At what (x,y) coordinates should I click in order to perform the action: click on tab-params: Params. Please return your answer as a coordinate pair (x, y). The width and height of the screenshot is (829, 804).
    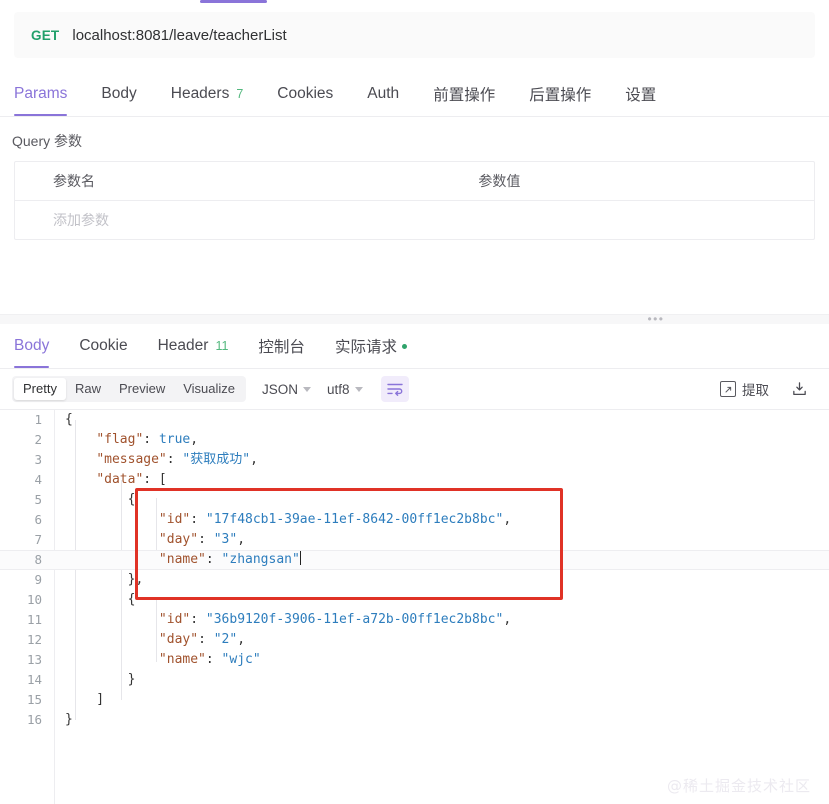
    Looking at the image, I should click on (41, 94).